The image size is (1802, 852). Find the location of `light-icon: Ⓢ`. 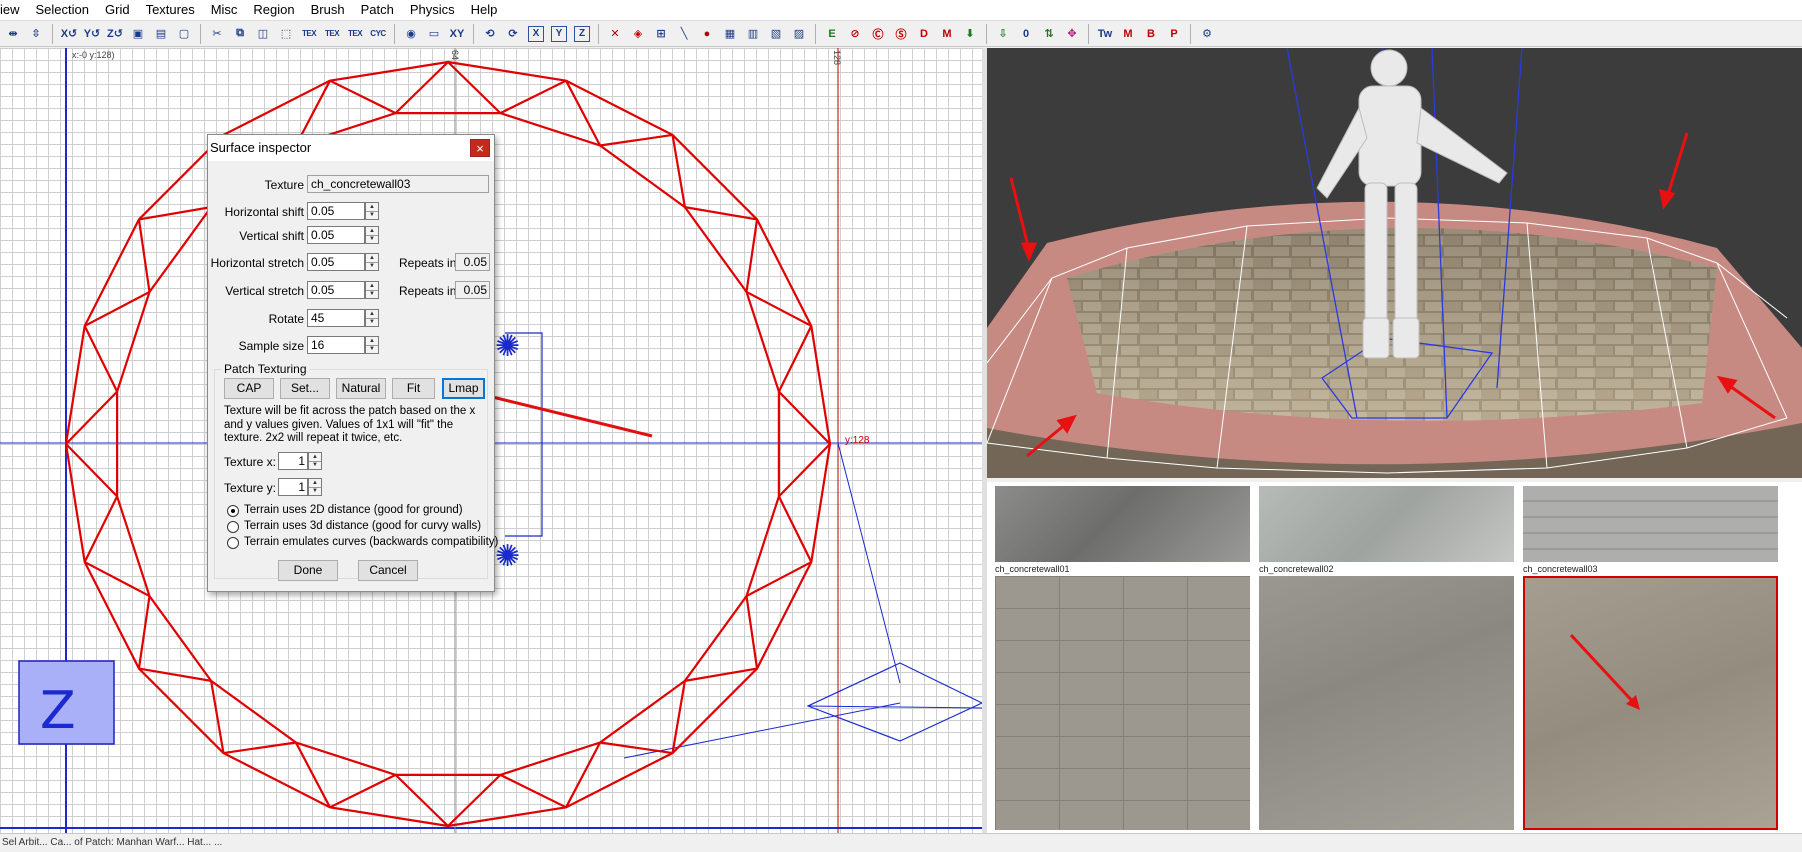

light-icon: Ⓢ is located at coordinates (901, 34).